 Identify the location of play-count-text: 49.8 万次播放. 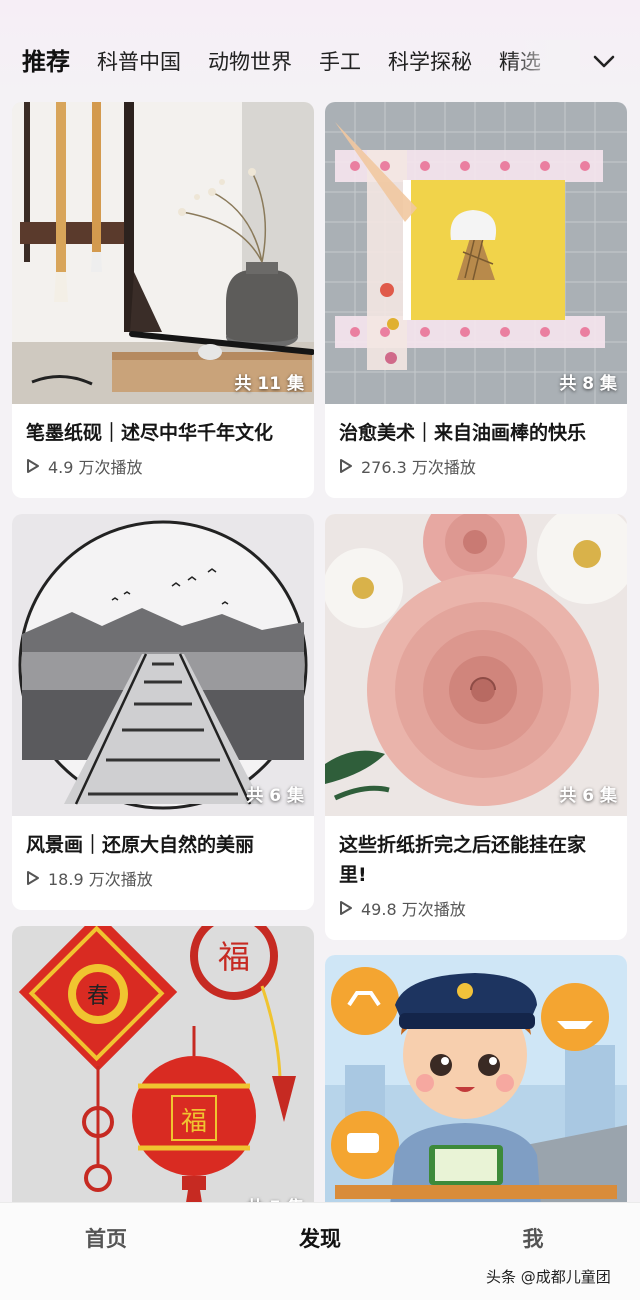
(413, 909).